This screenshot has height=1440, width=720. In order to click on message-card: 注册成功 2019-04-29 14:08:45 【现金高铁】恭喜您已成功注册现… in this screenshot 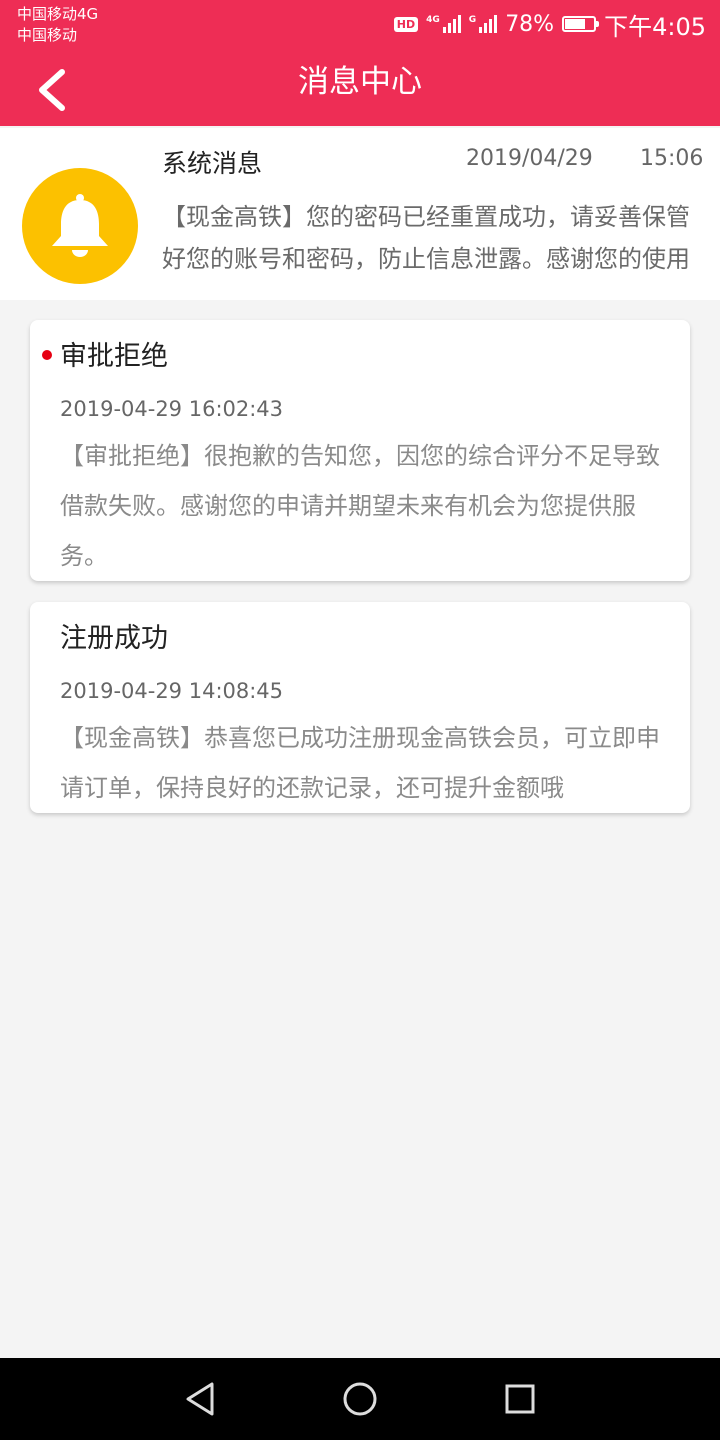, I will do `click(360, 707)`.